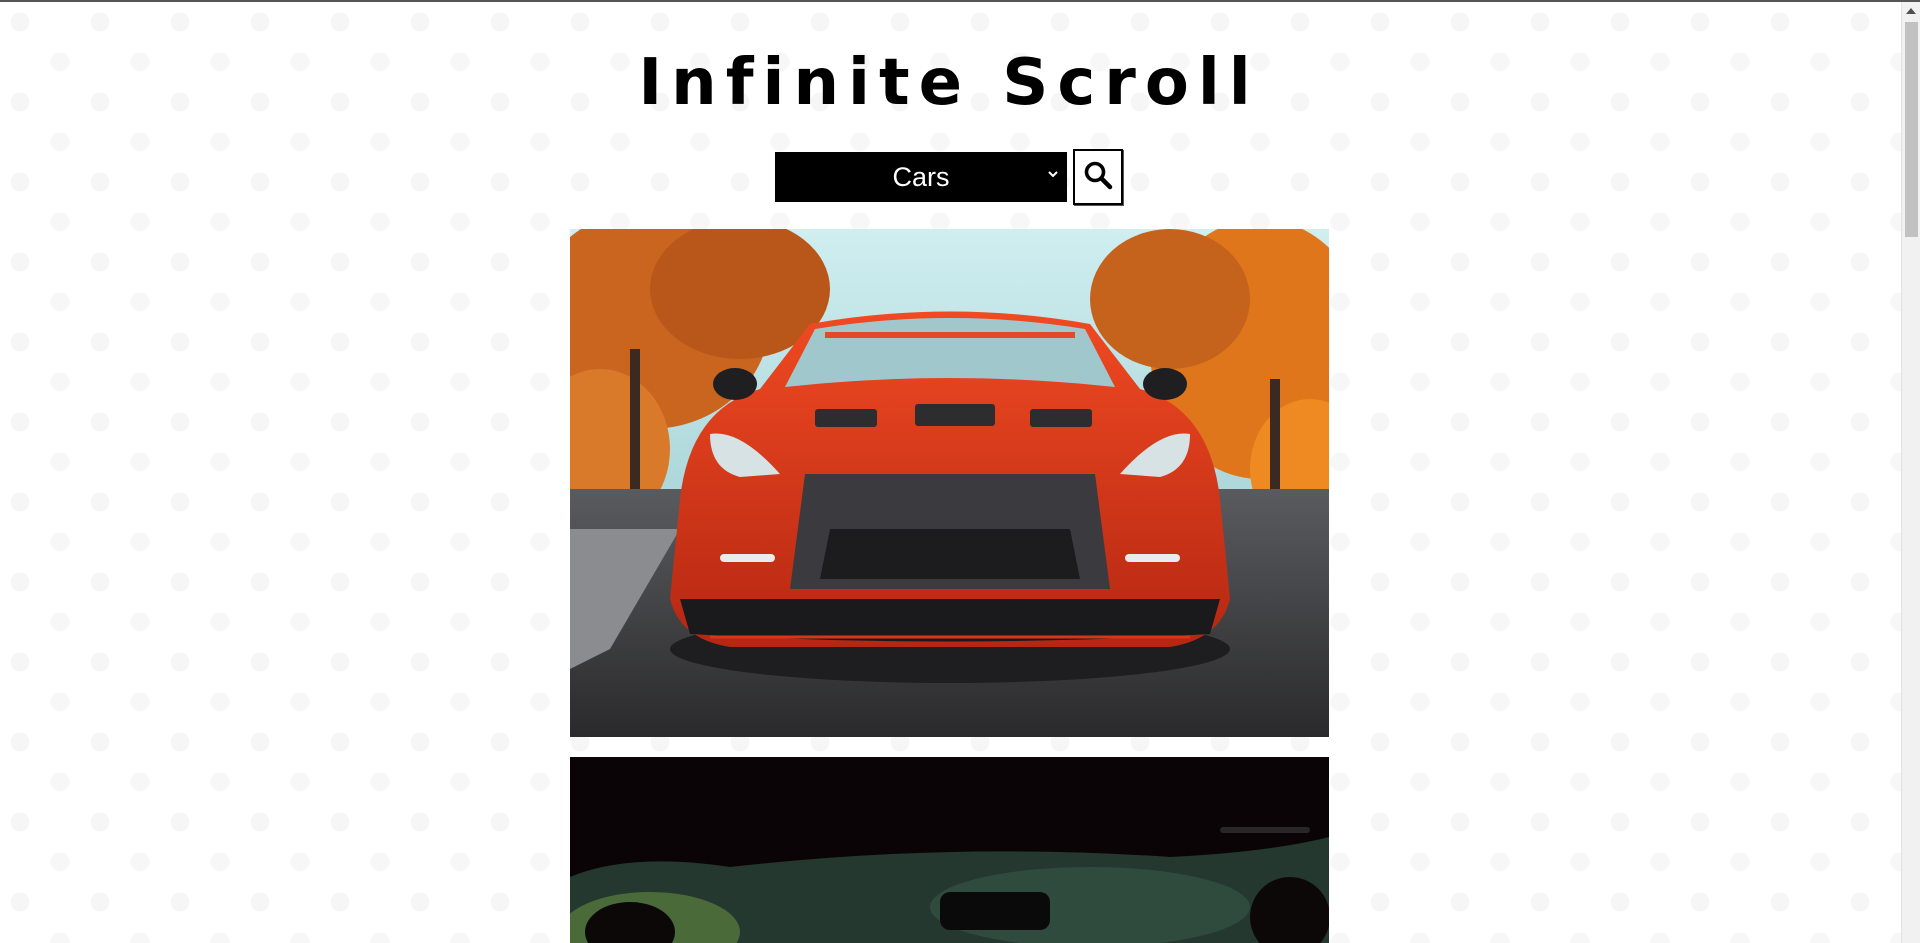 The width and height of the screenshot is (1920, 943). What do you see at coordinates (1911, 11) in the screenshot?
I see `arrow-up-icon` at bounding box center [1911, 11].